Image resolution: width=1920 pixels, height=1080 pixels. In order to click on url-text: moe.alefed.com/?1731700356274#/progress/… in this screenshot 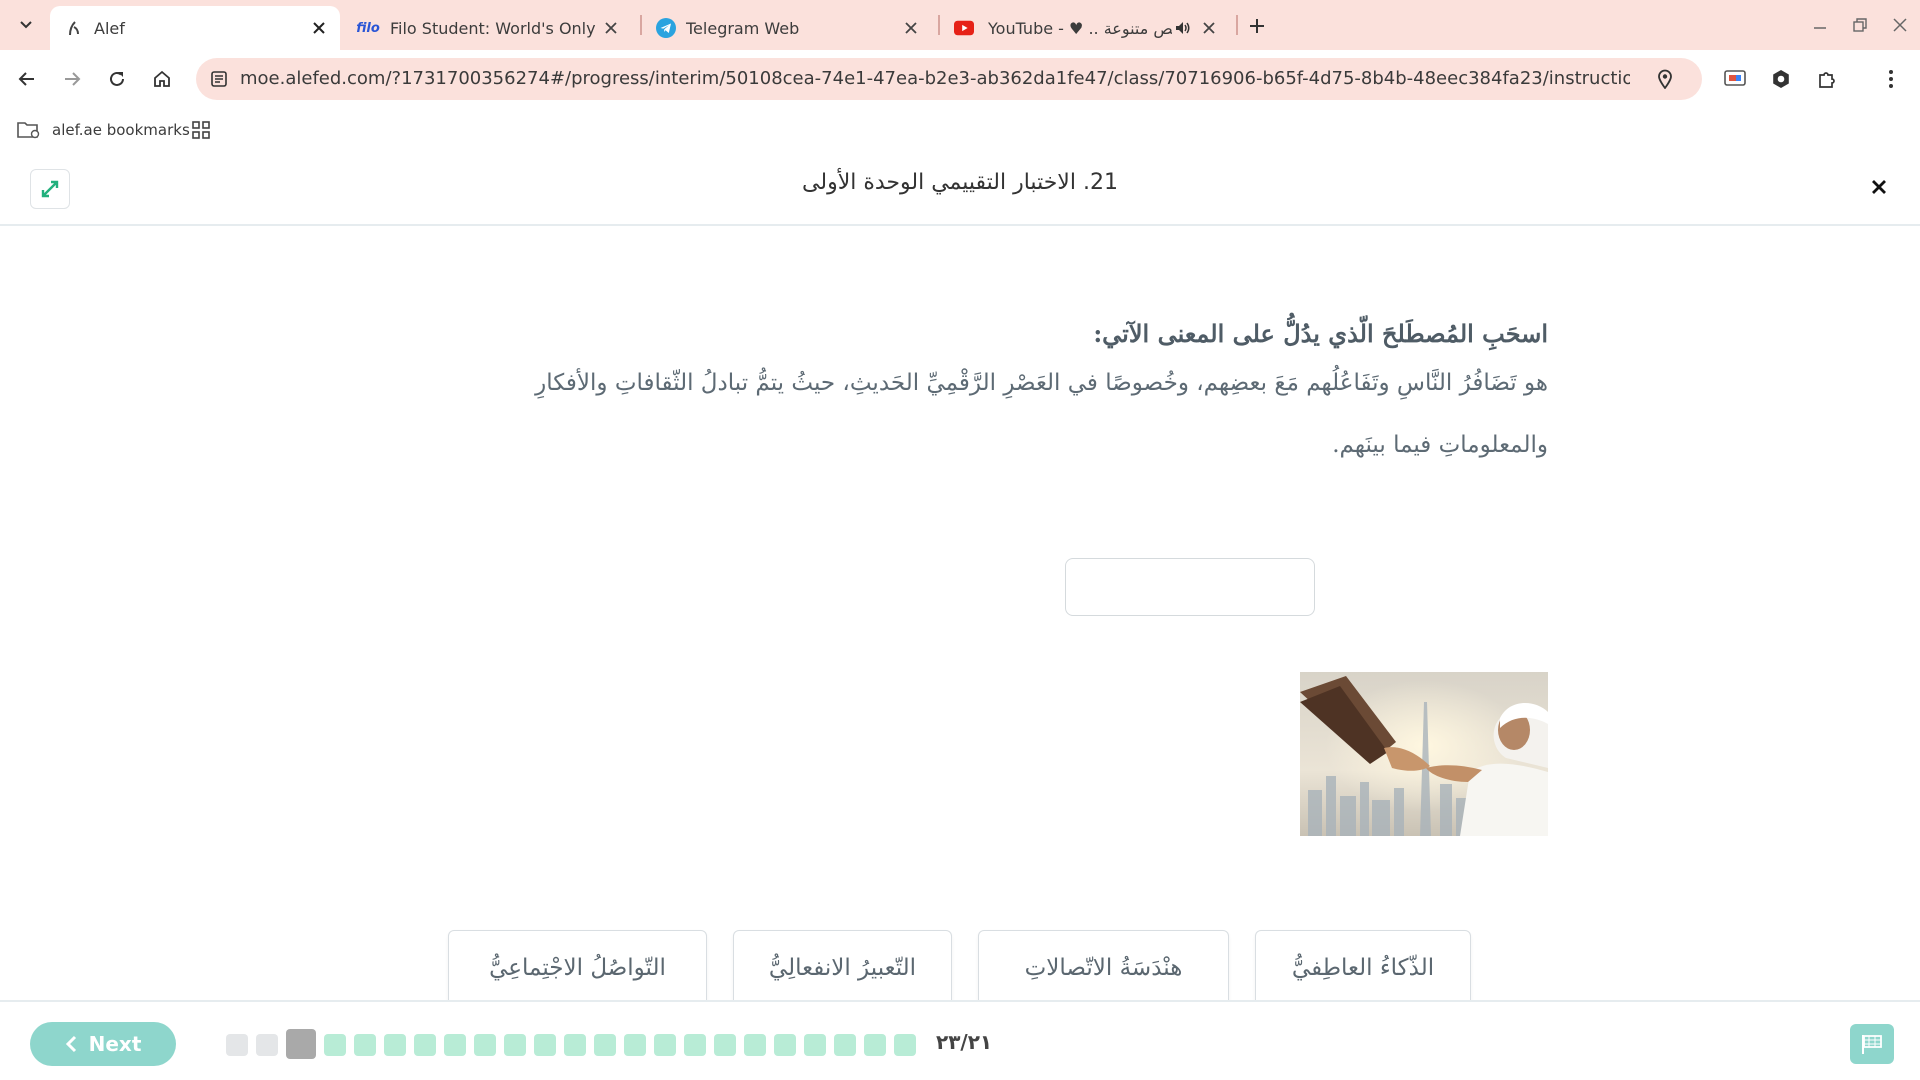, I will do `click(935, 79)`.